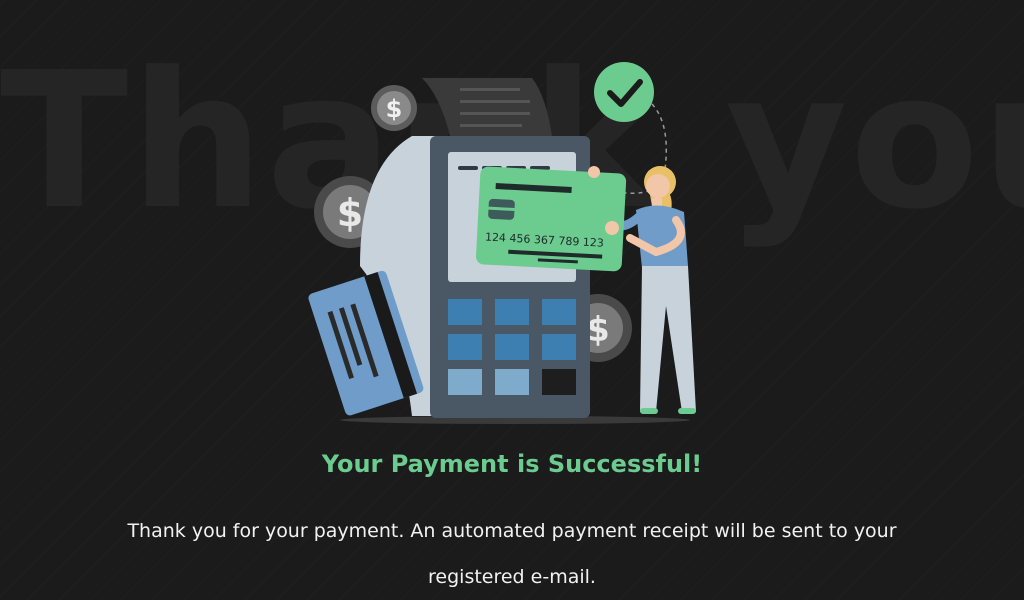 The image size is (1024, 600). I want to click on dollar-coin-icon: $, so click(394, 108).